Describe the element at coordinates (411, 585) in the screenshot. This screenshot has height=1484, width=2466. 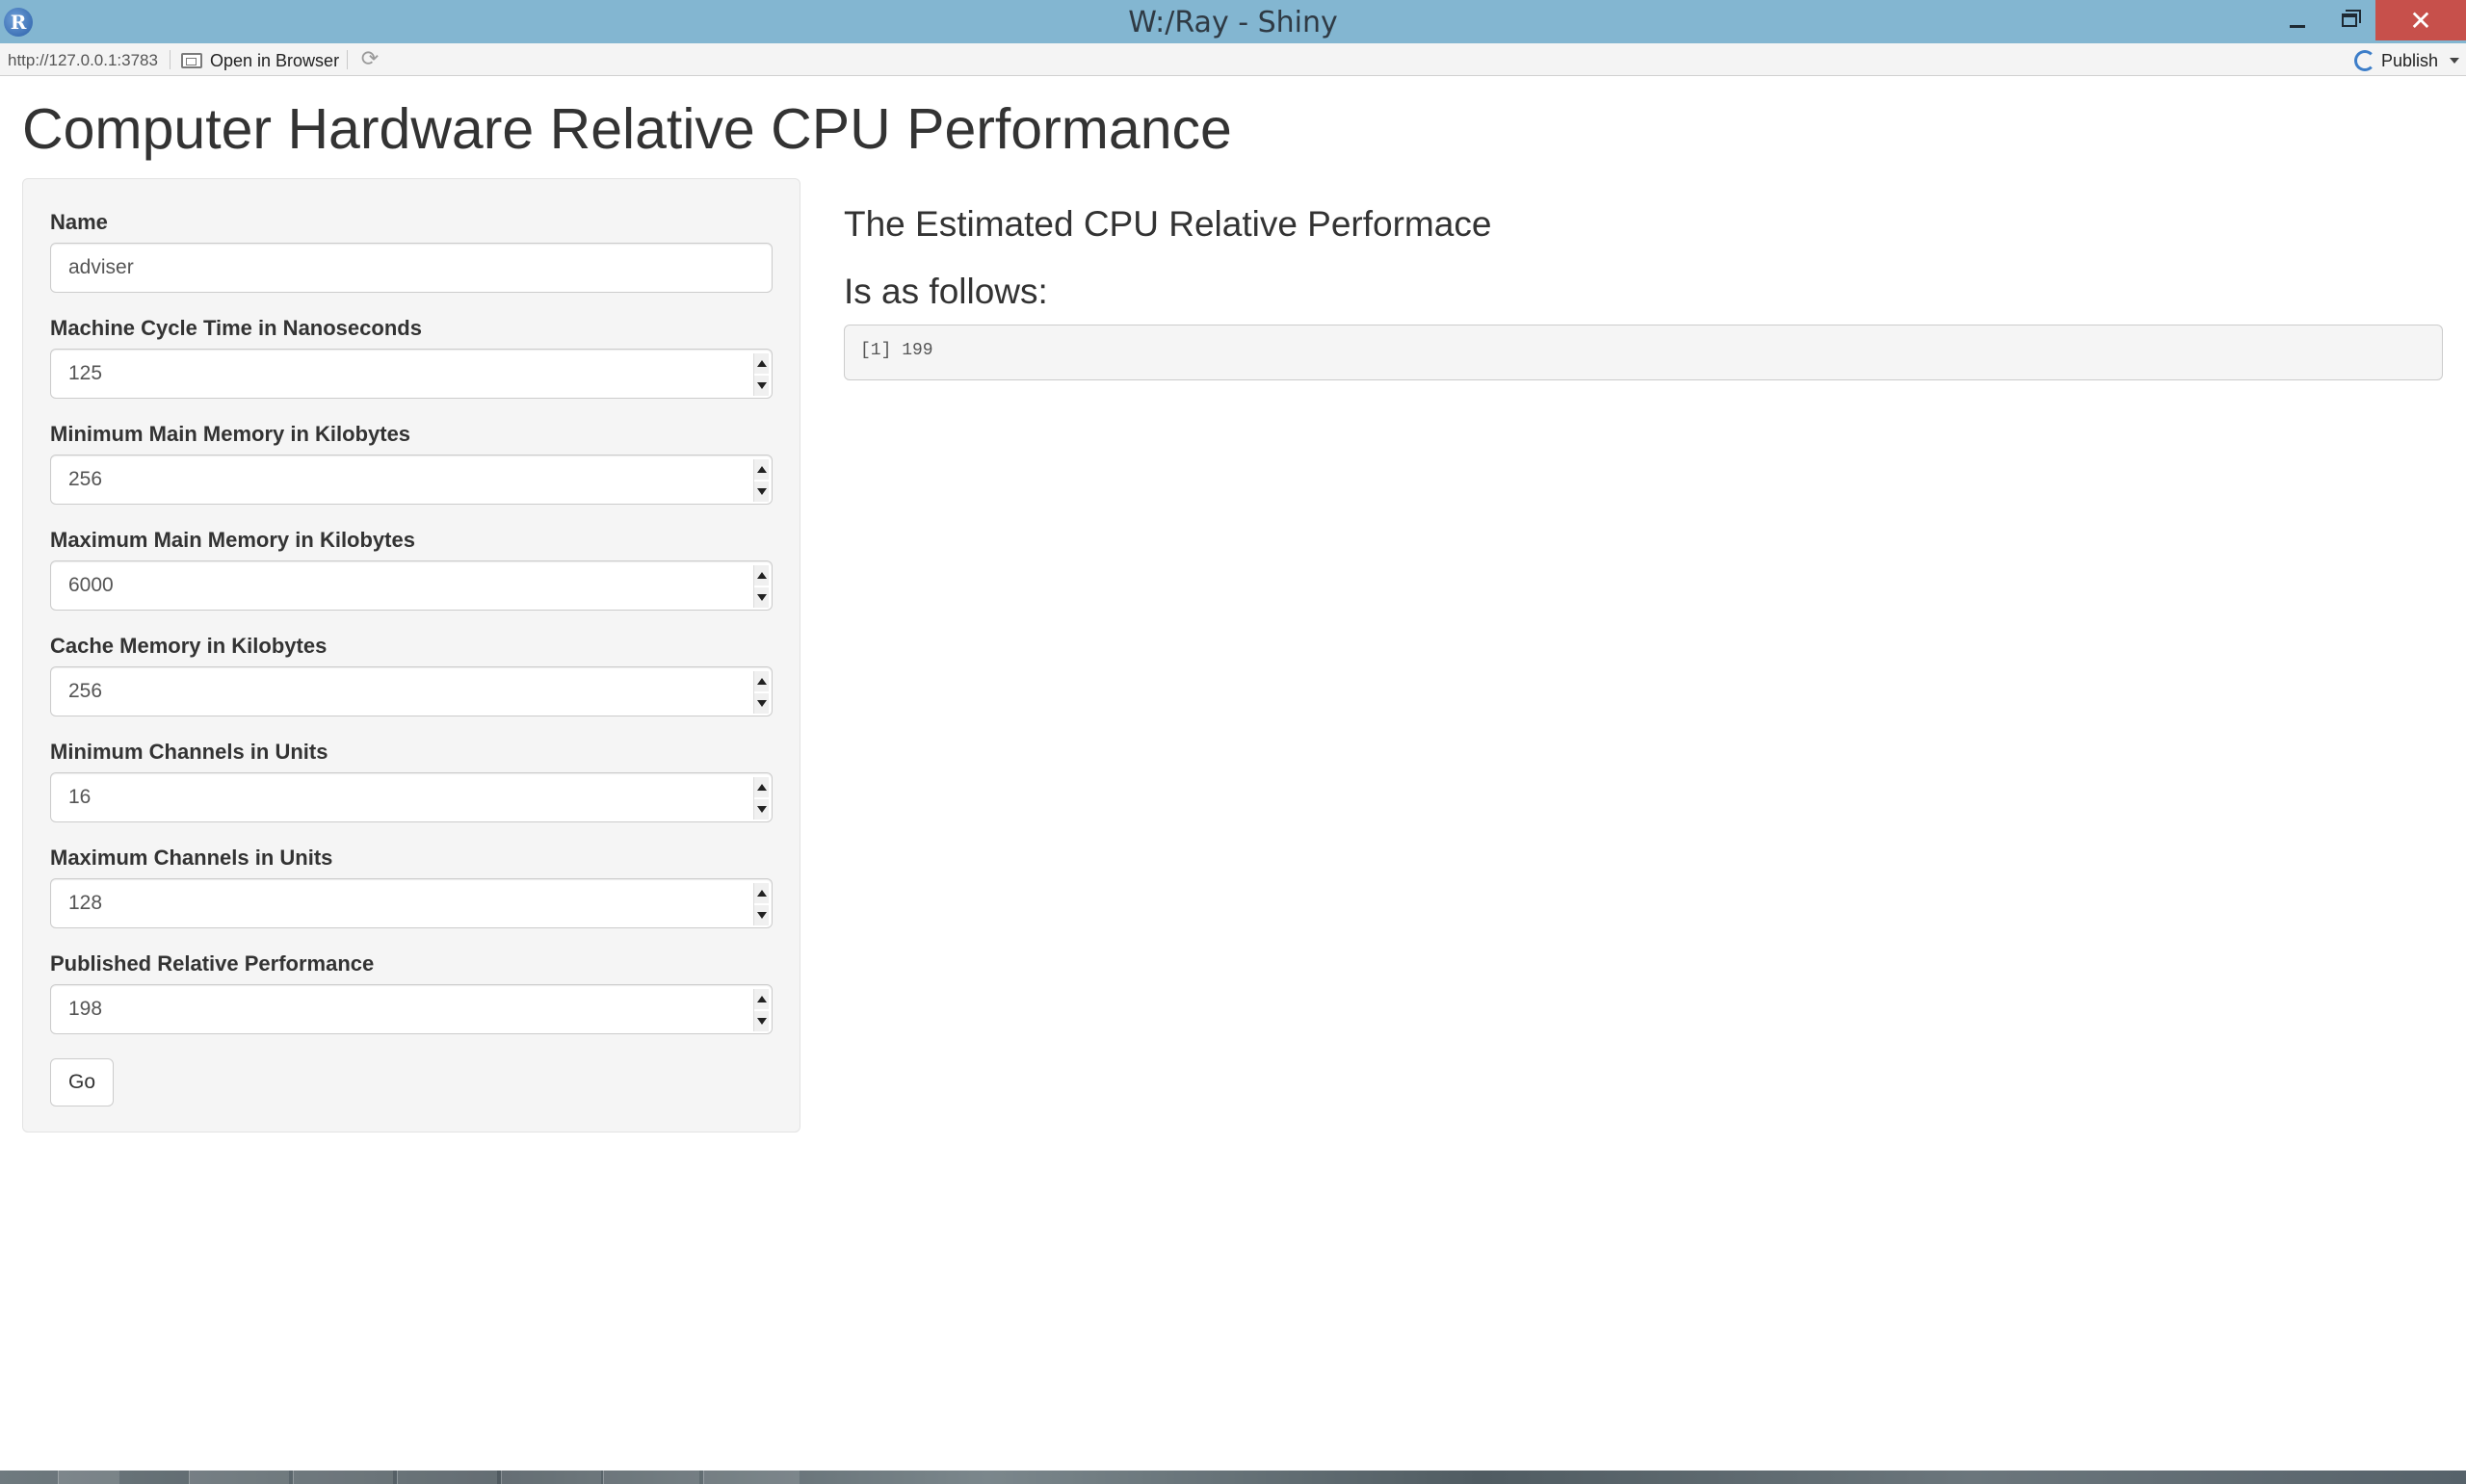
I see `max-memory-input: 6000` at that location.